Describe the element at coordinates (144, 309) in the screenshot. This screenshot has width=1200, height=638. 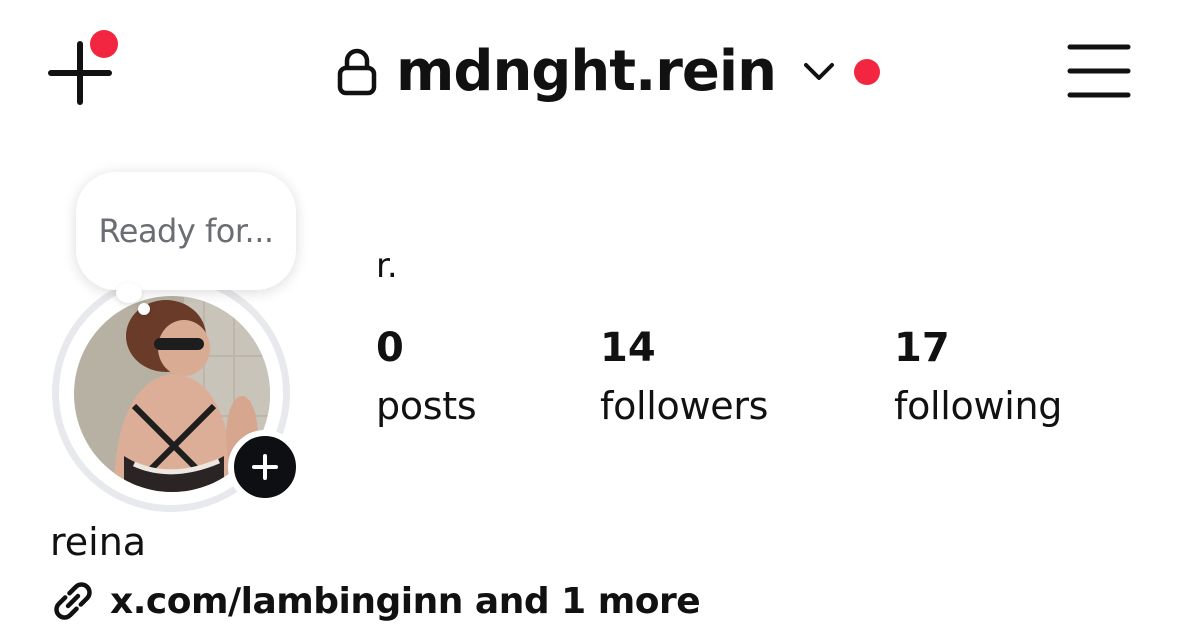
I see `note-bubble-tail-small` at that location.